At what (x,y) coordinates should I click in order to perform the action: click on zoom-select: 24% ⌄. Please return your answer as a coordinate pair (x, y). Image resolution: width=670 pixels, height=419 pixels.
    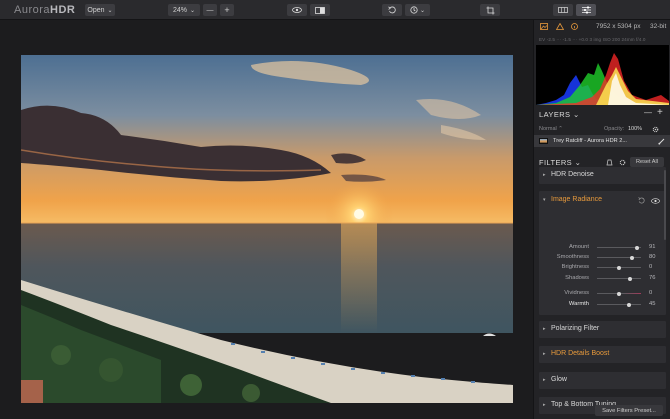
    Looking at the image, I should click on (184, 10).